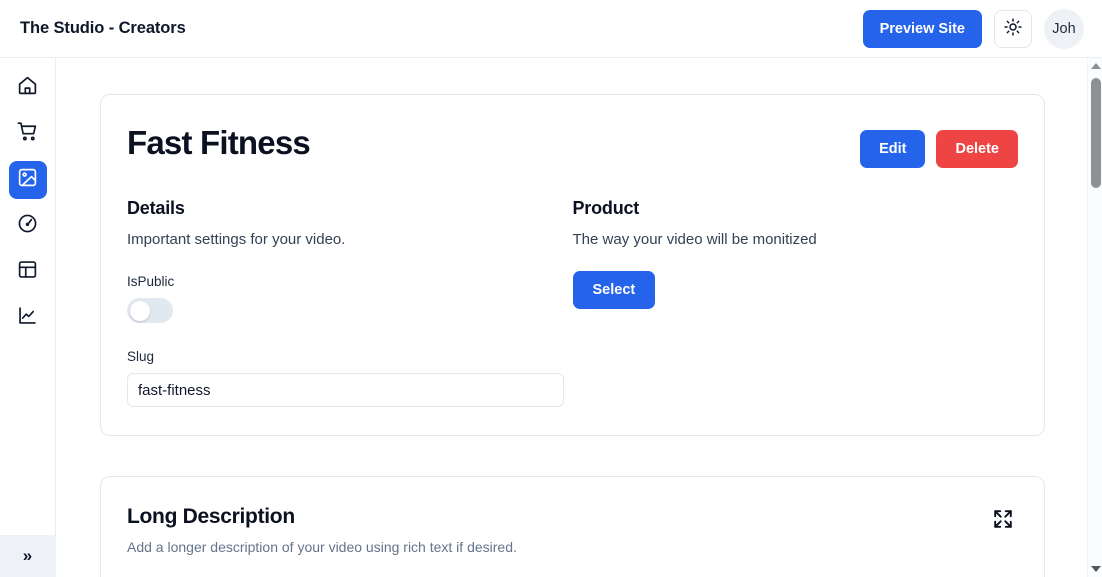 The height and width of the screenshot is (577, 1102). I want to click on delete-button: Delete, so click(977, 149).